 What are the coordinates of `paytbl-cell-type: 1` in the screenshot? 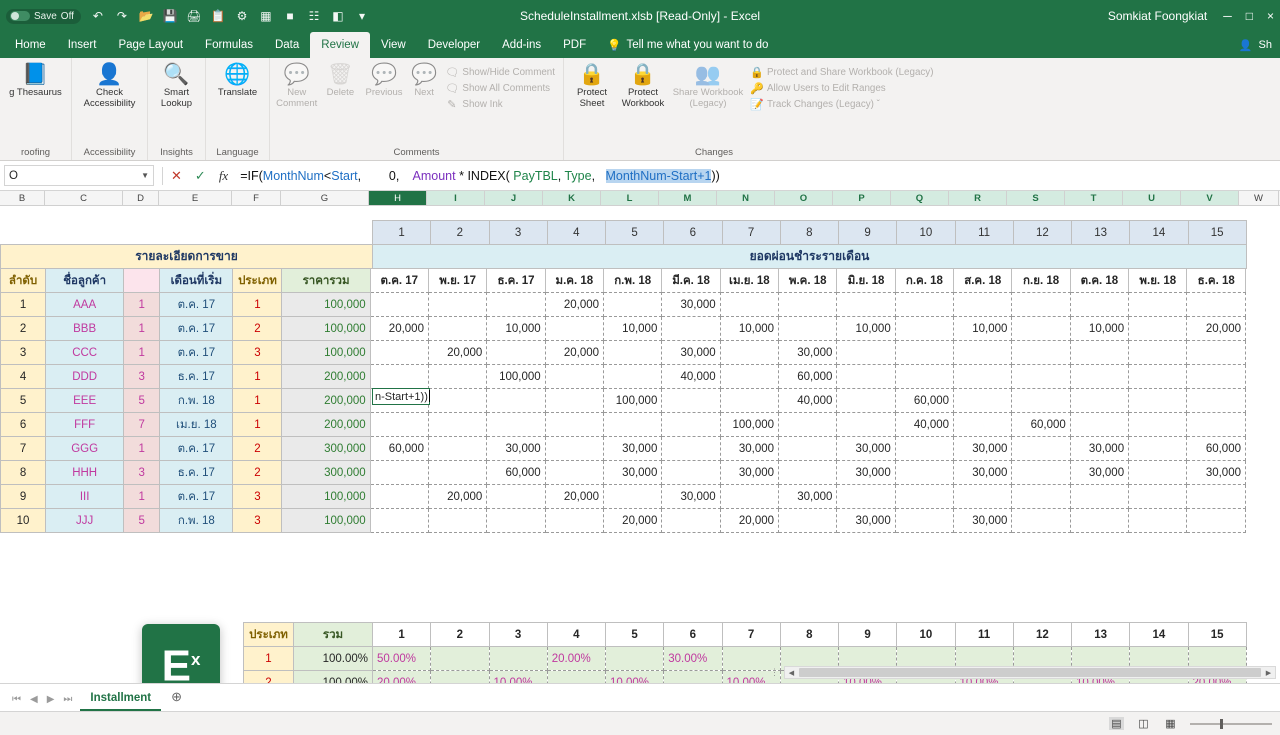 It's located at (268, 658).